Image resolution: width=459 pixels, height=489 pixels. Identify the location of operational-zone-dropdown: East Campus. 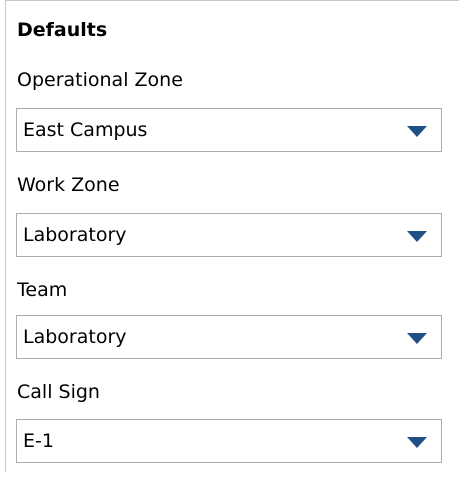
(229, 130).